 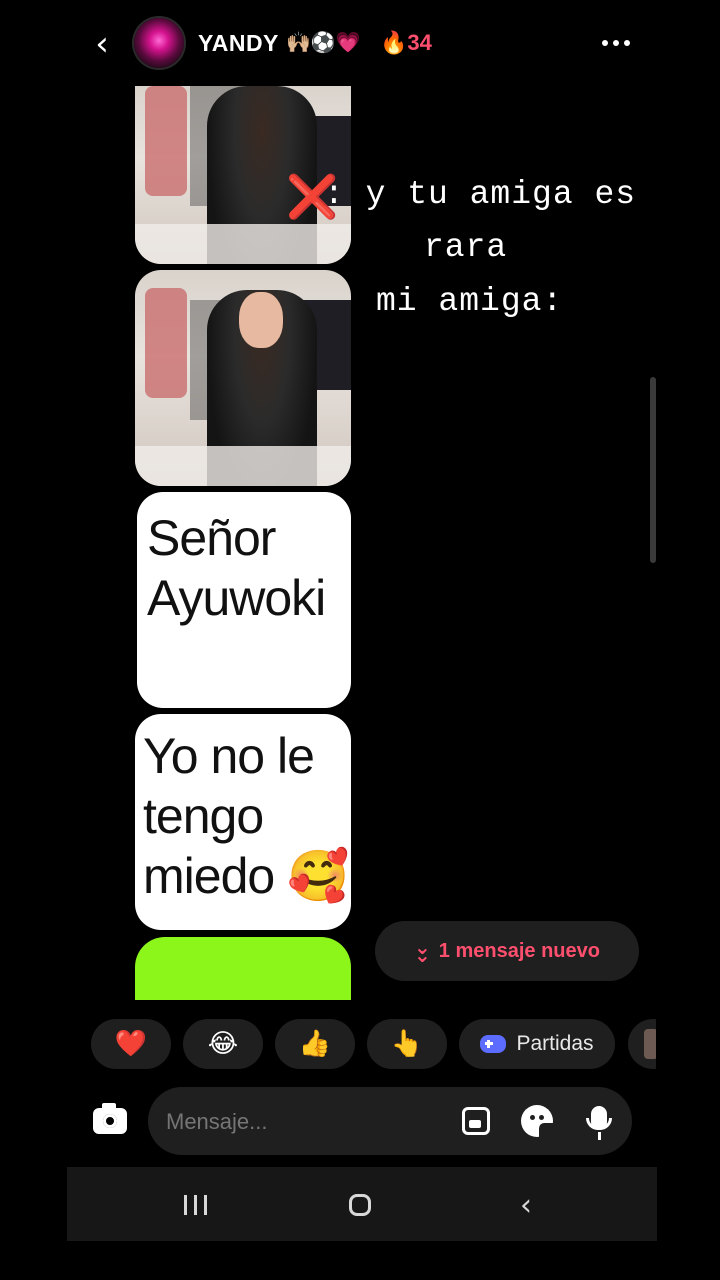 I want to click on camera-icon, so click(x=110, y=1118).